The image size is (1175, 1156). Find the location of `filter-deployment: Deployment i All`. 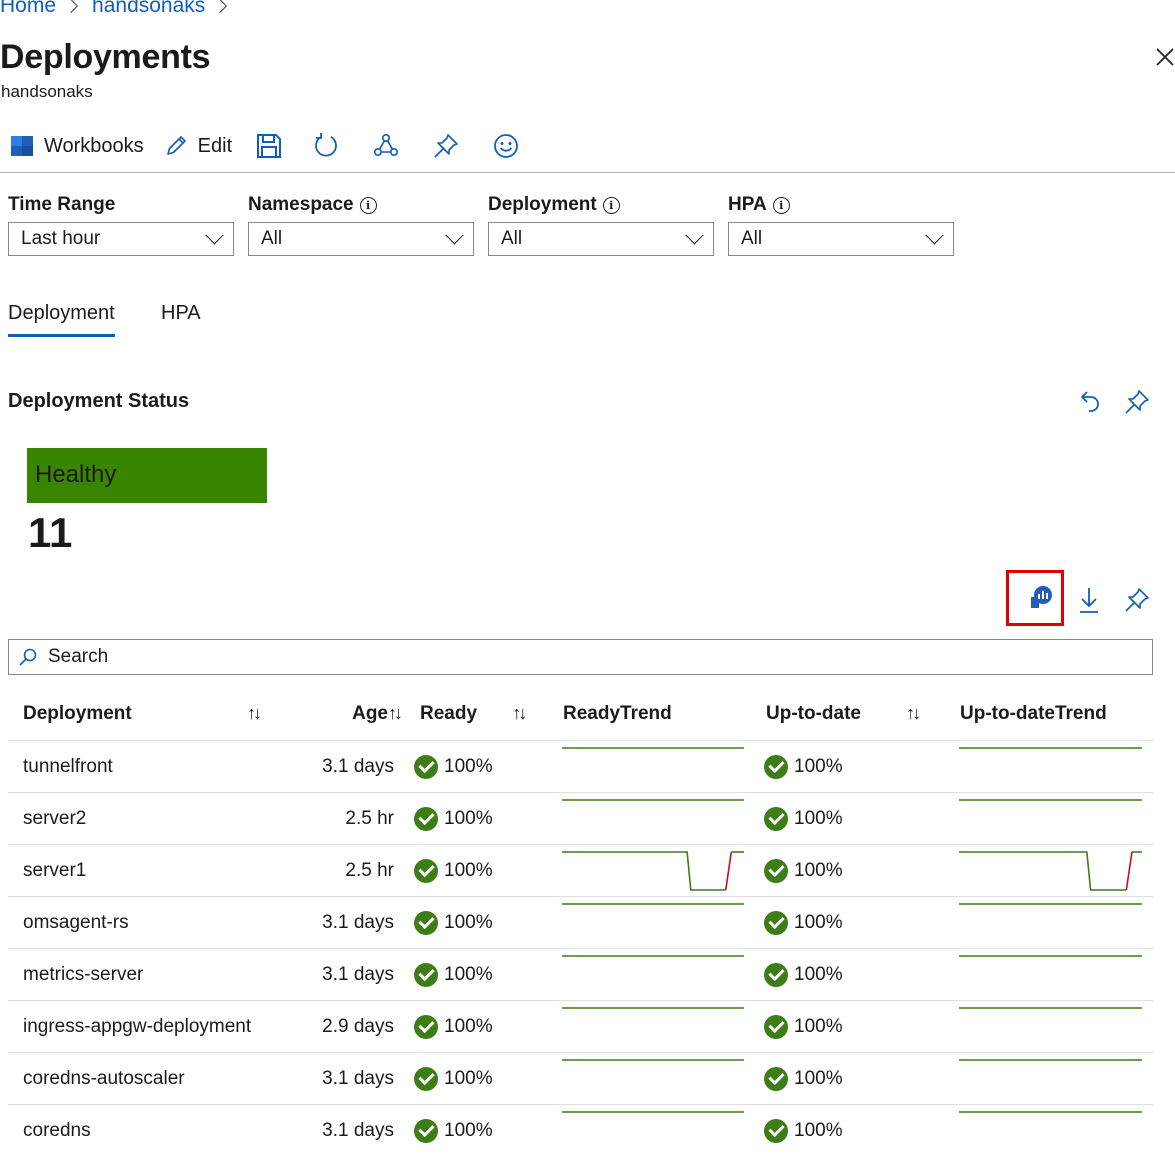

filter-deployment: Deployment i All is located at coordinates (601, 223).